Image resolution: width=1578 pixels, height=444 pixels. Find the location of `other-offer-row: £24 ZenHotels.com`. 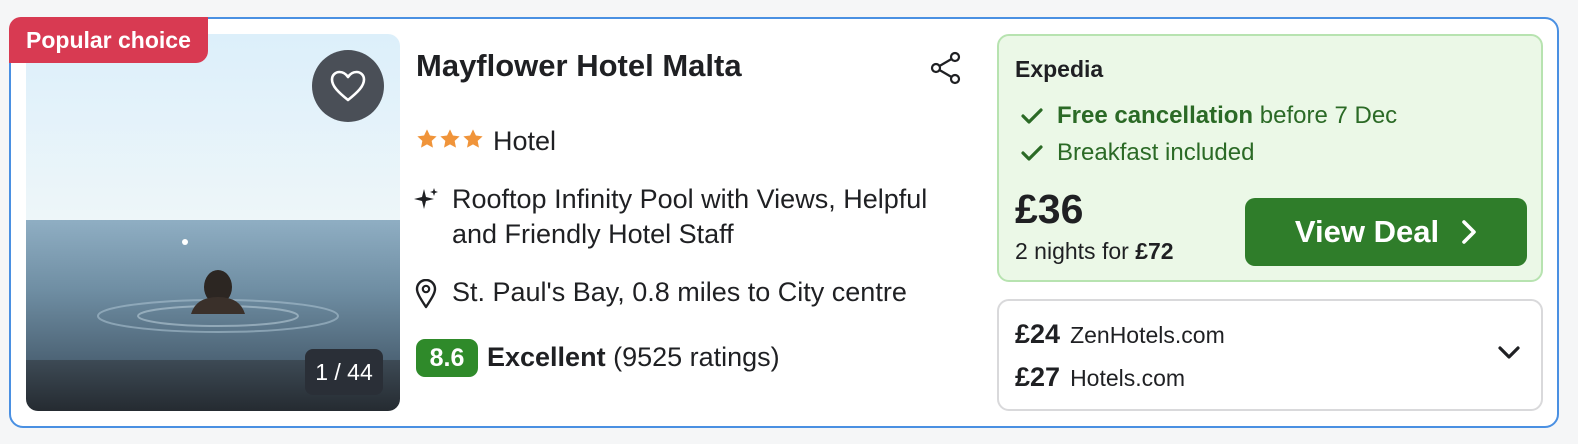

other-offer-row: £24 ZenHotels.com is located at coordinates (1120, 334).